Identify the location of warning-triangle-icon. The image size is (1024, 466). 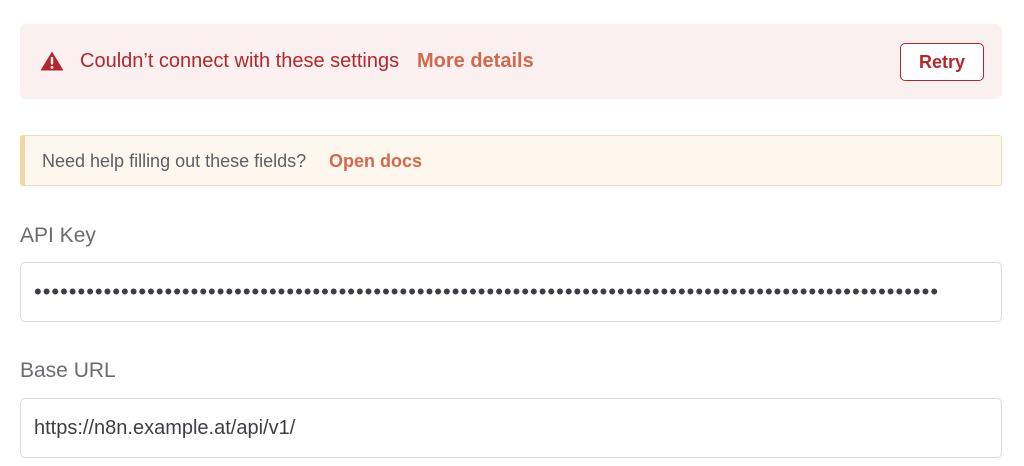
(52, 61).